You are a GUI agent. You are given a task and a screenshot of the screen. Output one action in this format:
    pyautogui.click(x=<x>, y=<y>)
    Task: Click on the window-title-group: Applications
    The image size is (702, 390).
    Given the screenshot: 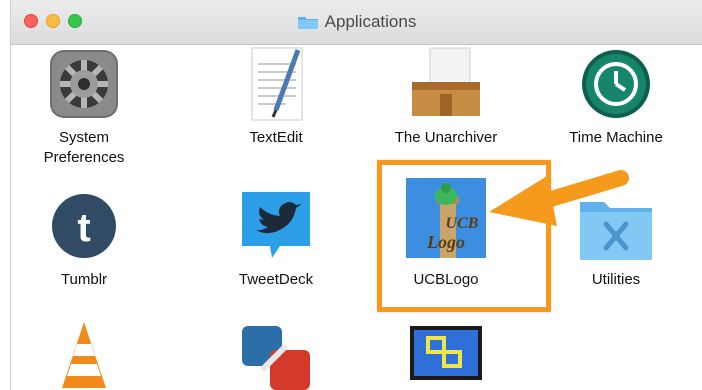 What is the action you would take?
    pyautogui.click(x=356, y=22)
    